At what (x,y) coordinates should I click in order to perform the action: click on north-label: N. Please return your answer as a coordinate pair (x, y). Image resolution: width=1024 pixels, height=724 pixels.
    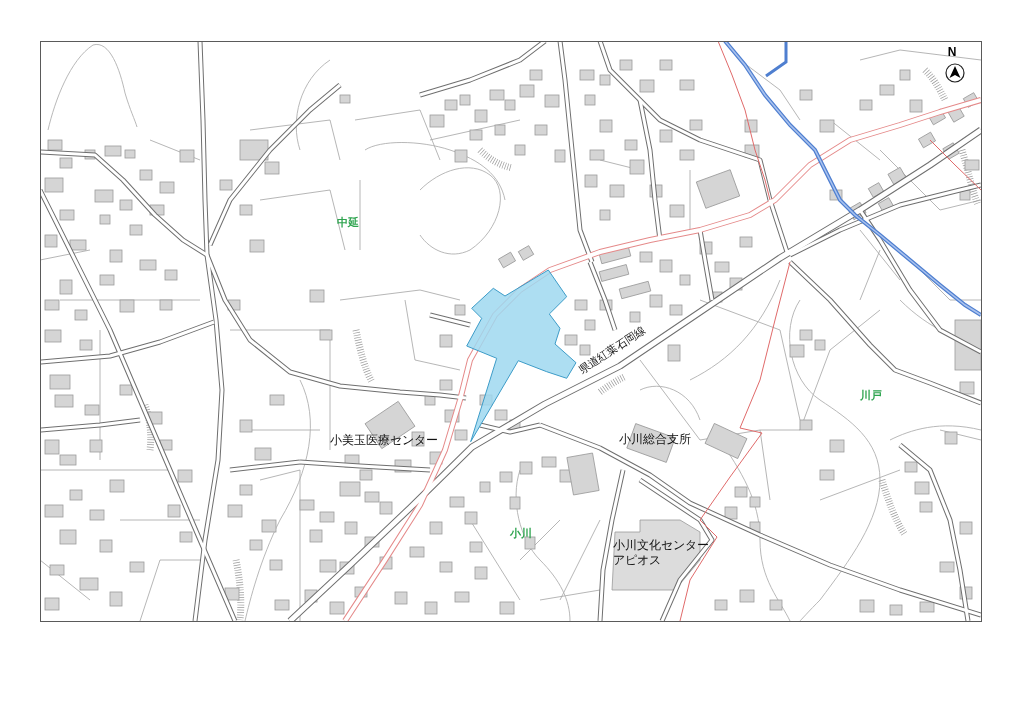
    Looking at the image, I should click on (952, 52).